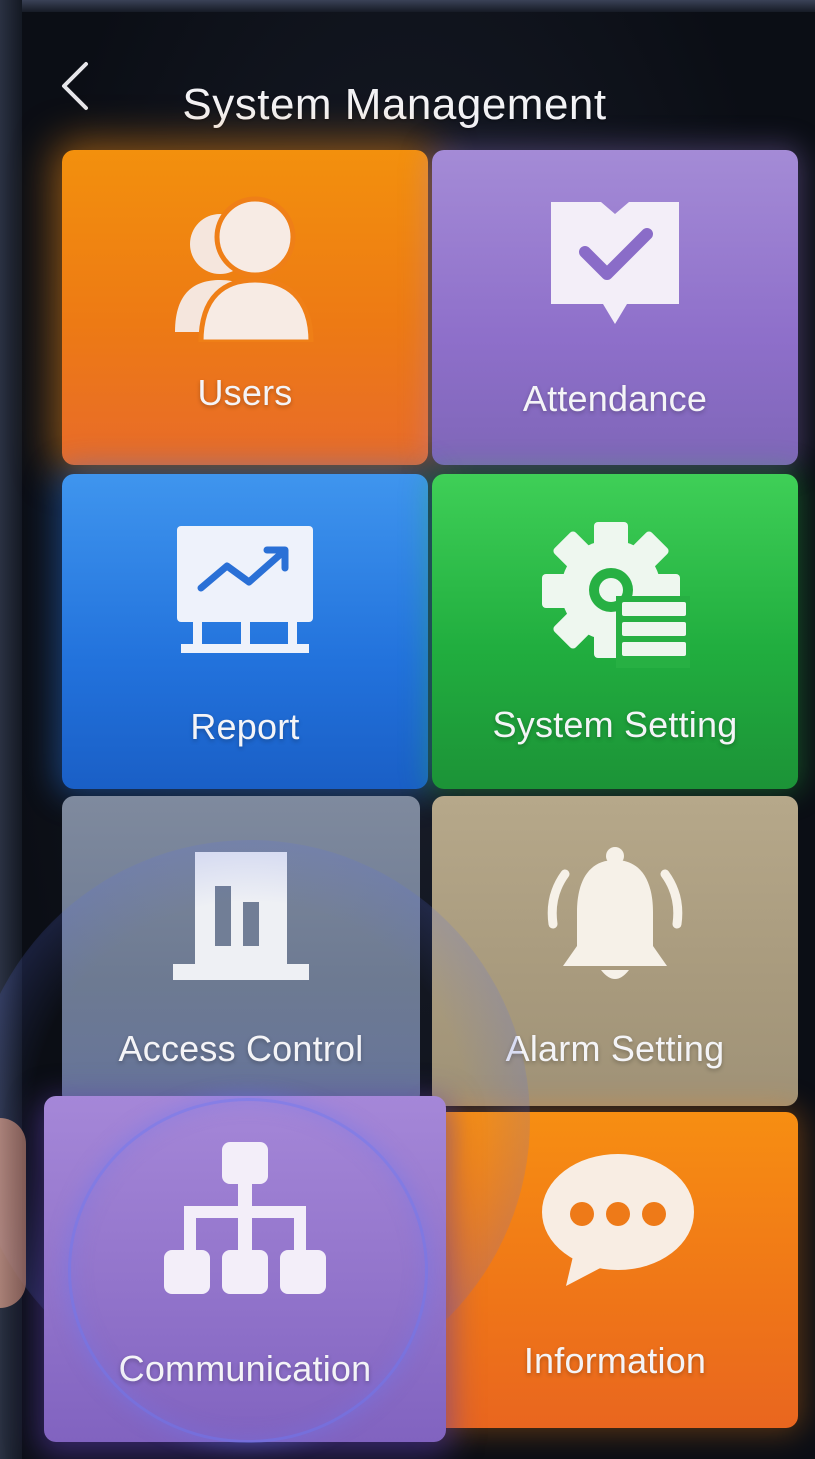  I want to click on tile-label: Report, so click(245, 726).